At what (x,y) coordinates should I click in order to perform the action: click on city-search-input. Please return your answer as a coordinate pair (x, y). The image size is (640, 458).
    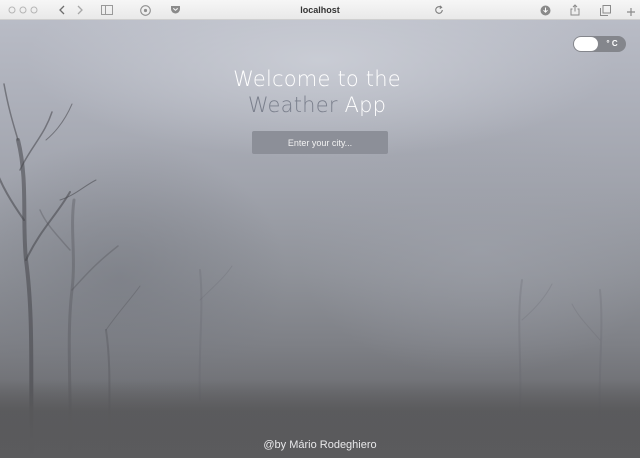
    Looking at the image, I should click on (320, 142).